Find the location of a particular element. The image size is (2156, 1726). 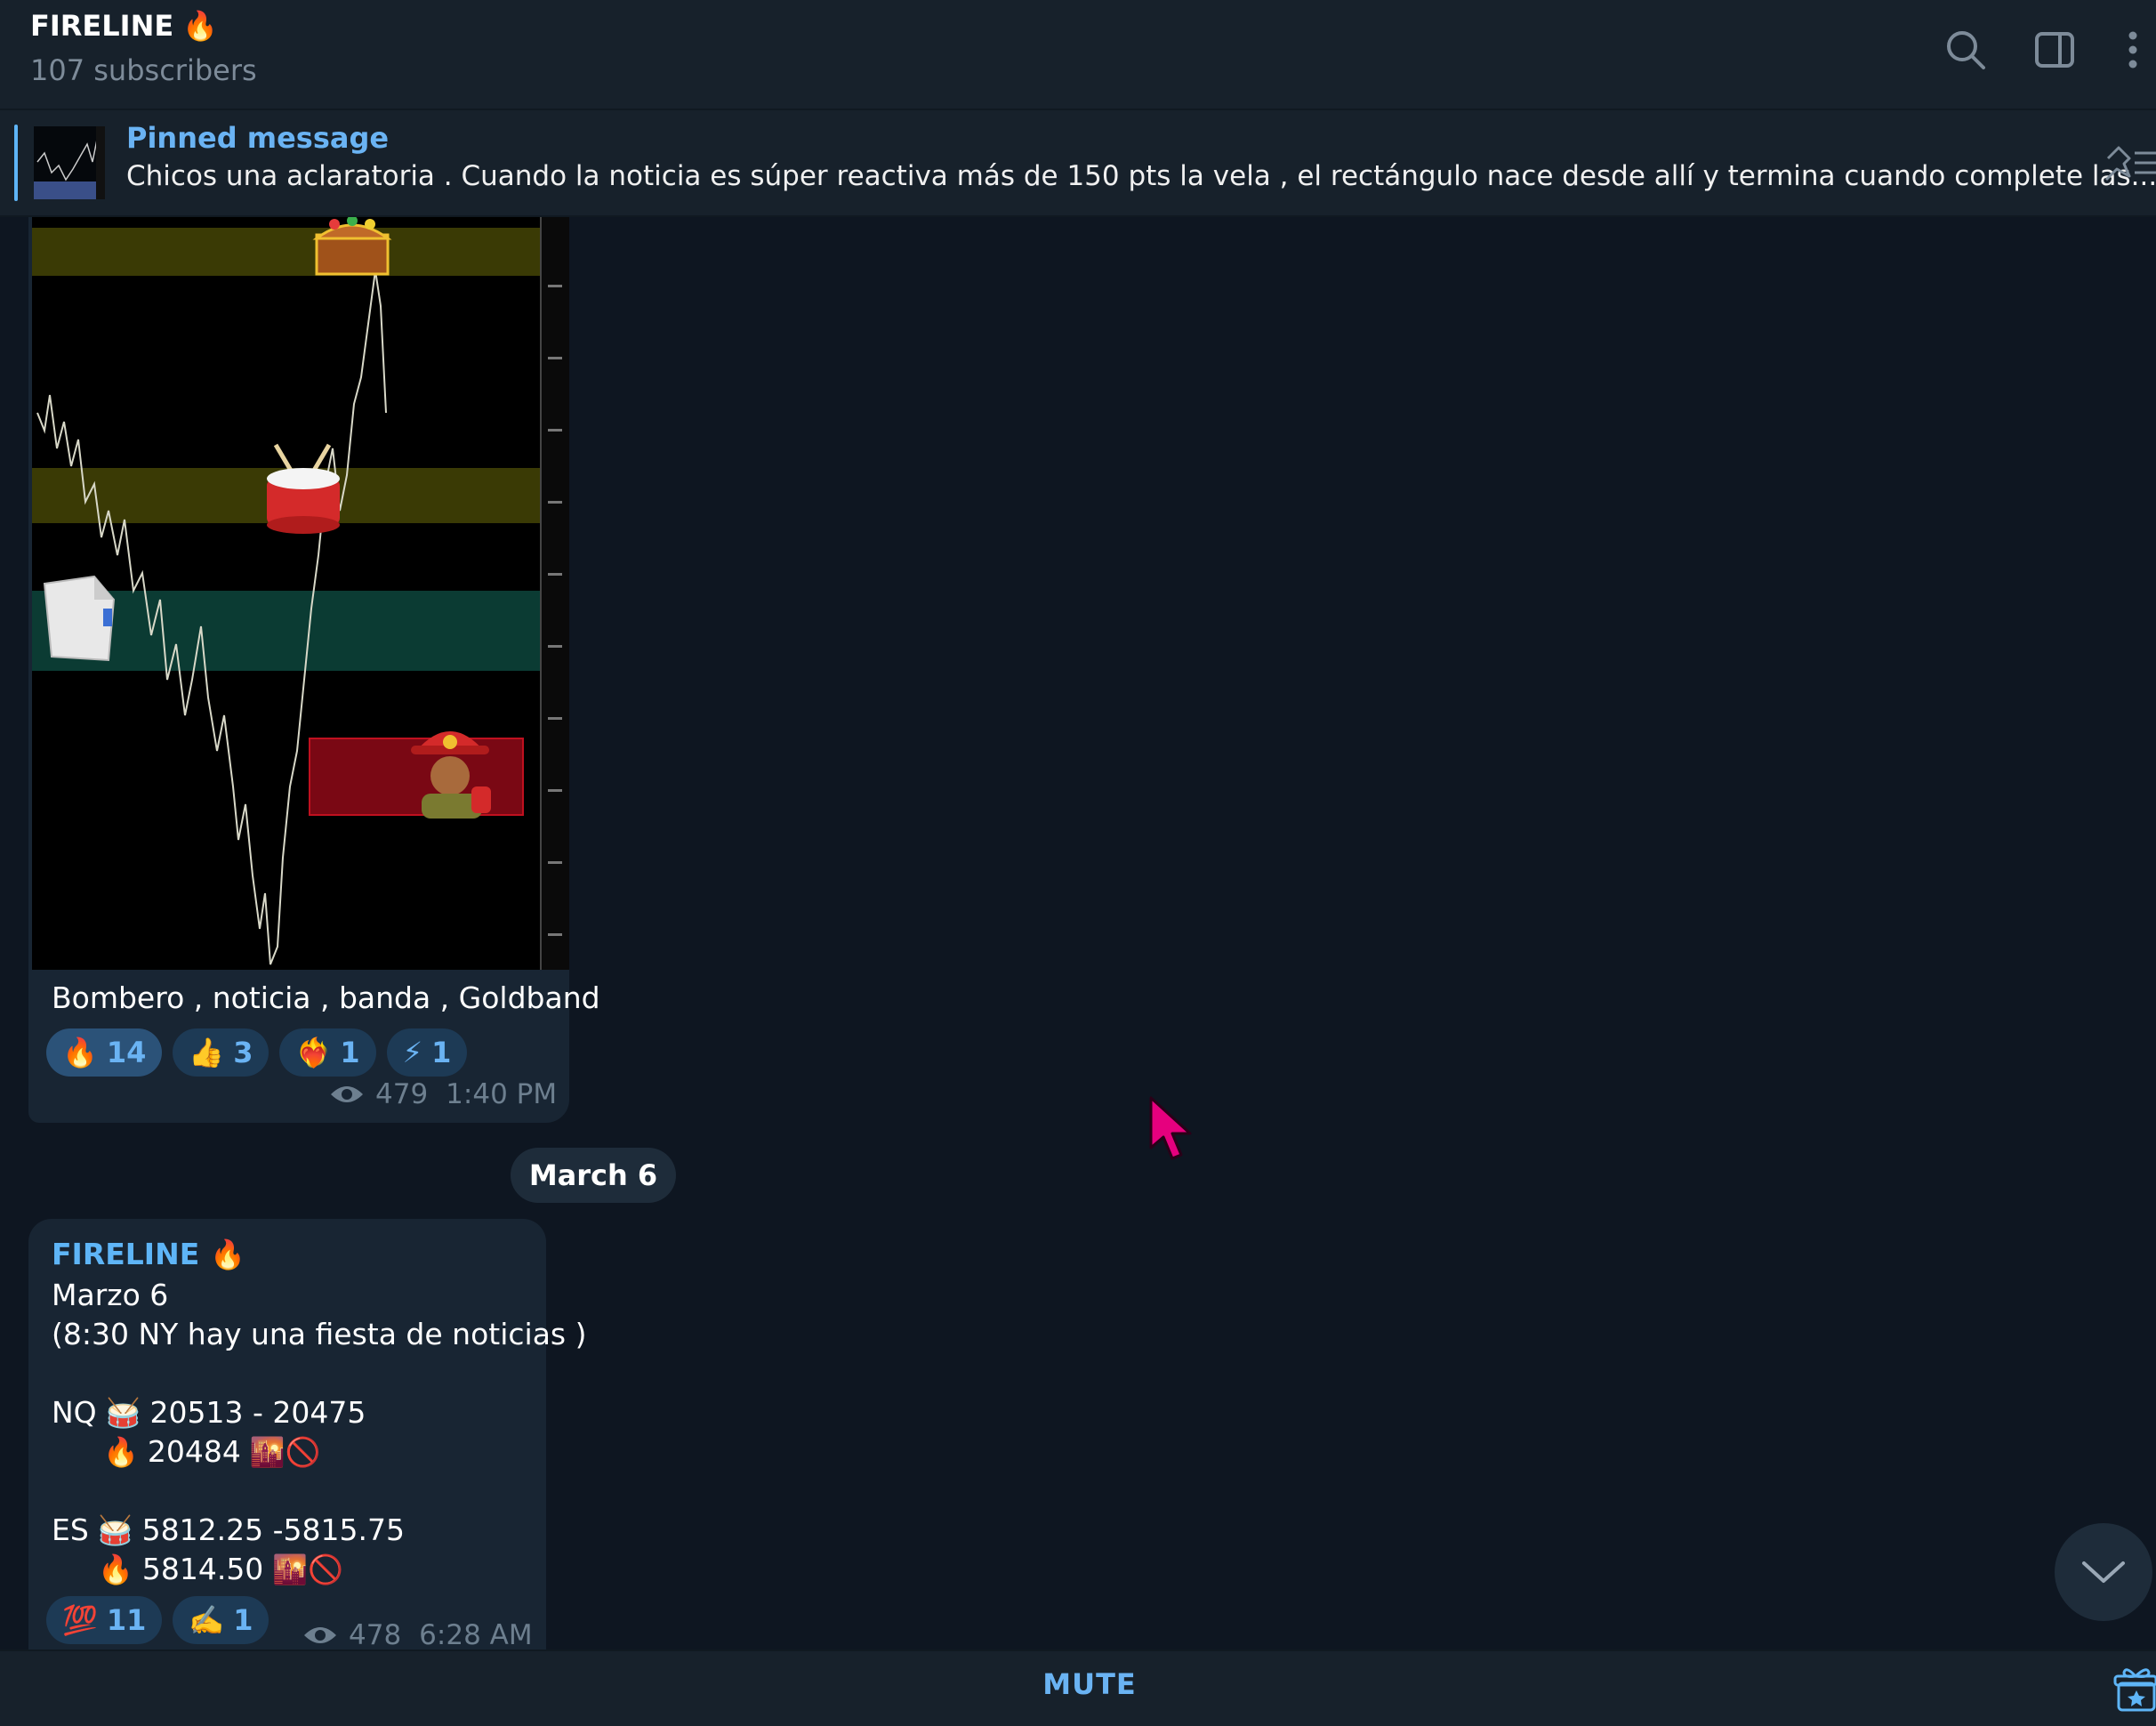

pinned-list-icon is located at coordinates (2127, 163).